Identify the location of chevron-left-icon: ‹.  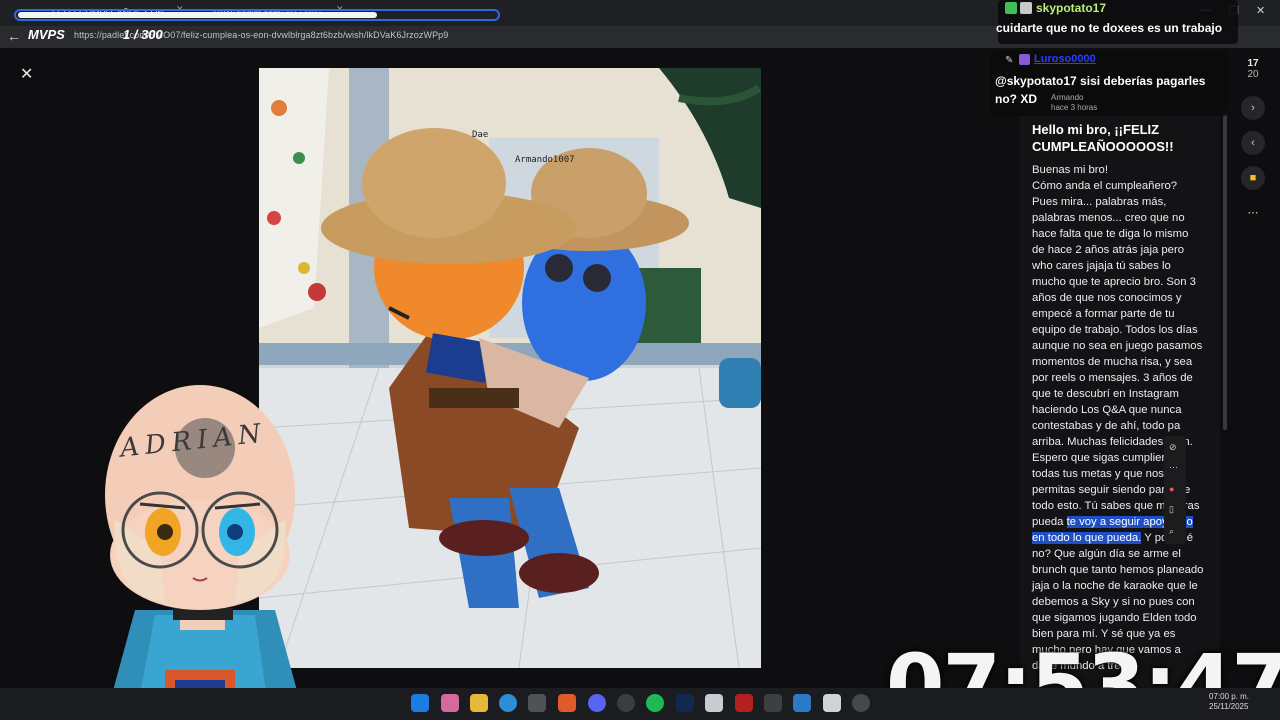
(1253, 143).